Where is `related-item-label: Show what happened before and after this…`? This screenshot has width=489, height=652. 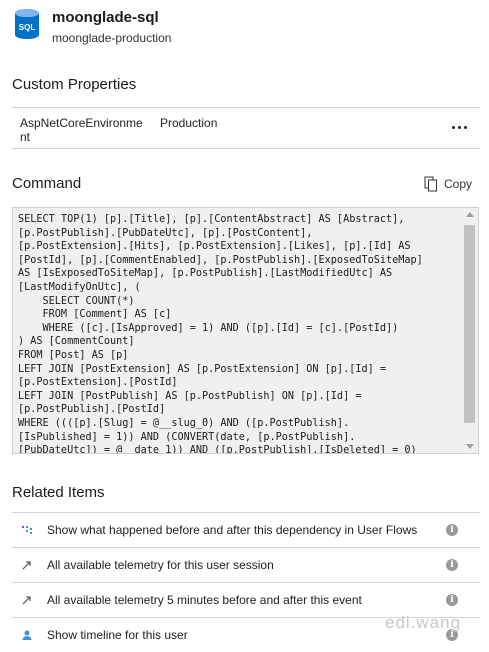
related-item-label: Show what happened before and after this… is located at coordinates (232, 530).